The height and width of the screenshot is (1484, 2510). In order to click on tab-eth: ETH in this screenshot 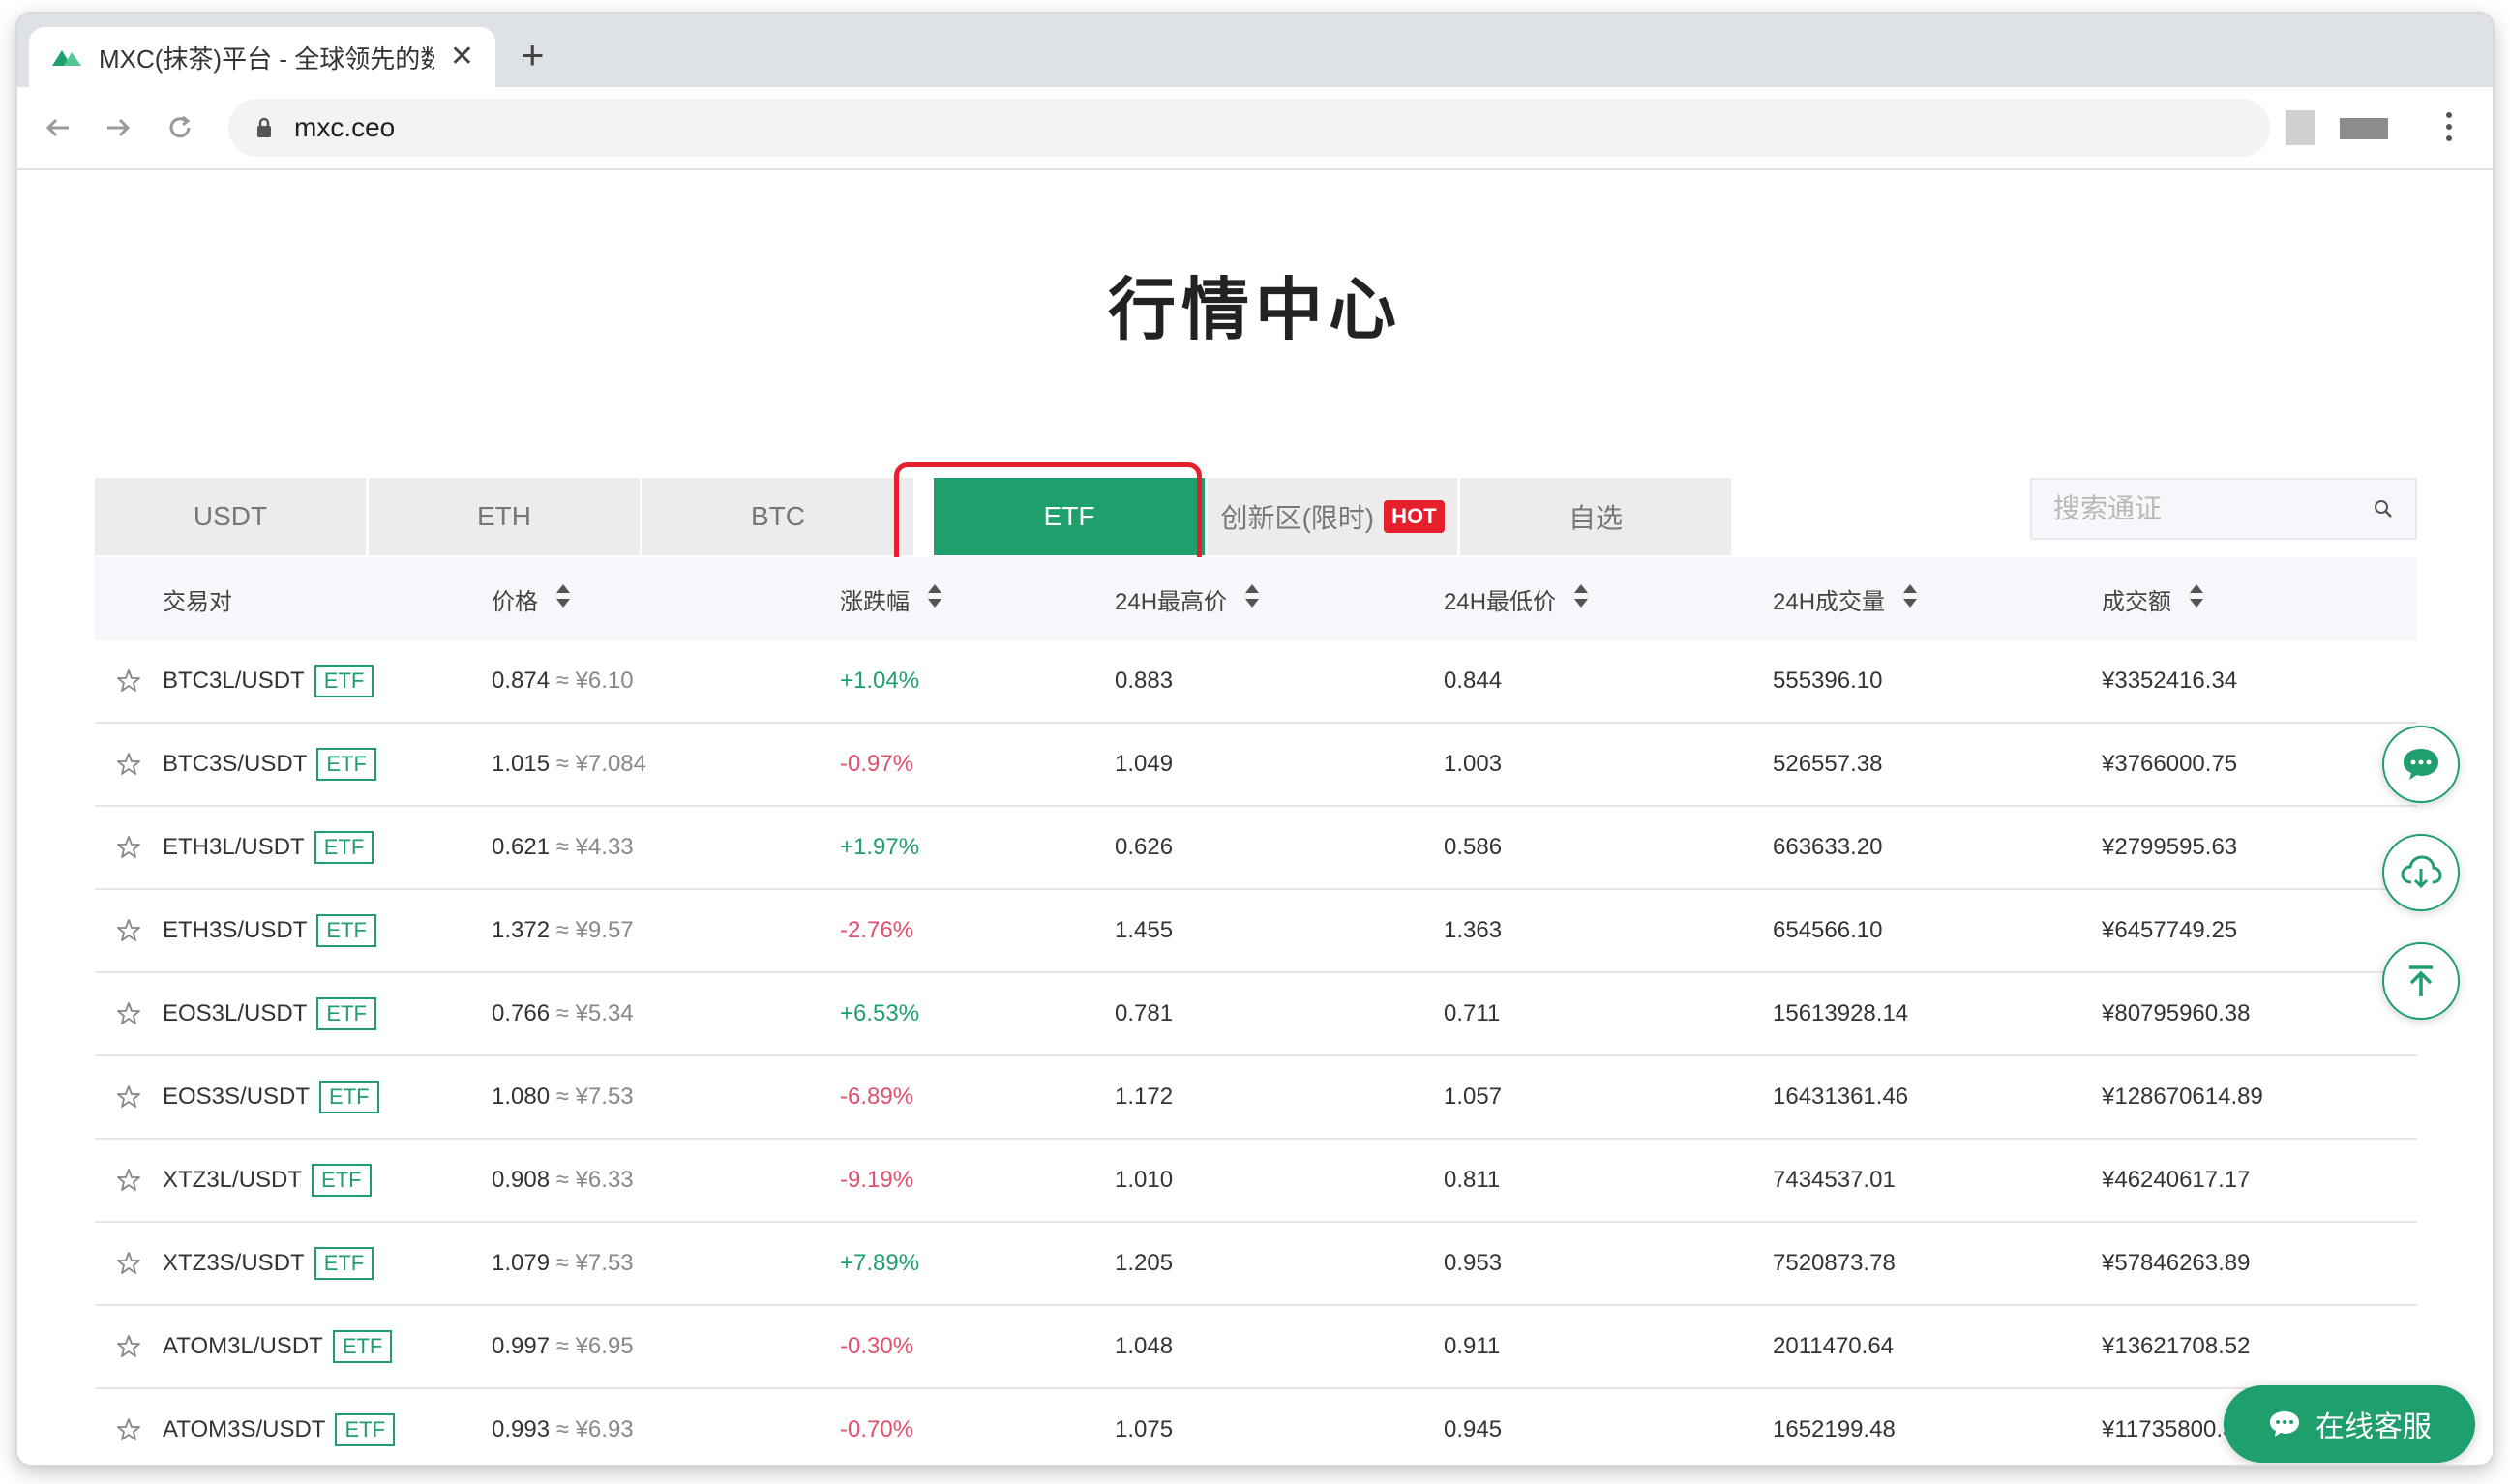, I will do `click(504, 516)`.